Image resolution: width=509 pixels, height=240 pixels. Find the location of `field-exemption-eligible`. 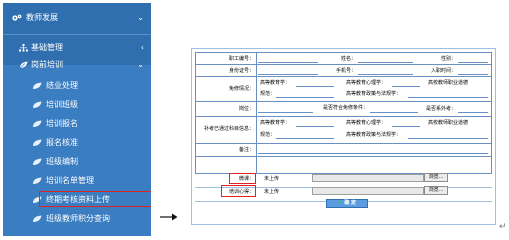

field-exemption-eligible is located at coordinates (394, 112).